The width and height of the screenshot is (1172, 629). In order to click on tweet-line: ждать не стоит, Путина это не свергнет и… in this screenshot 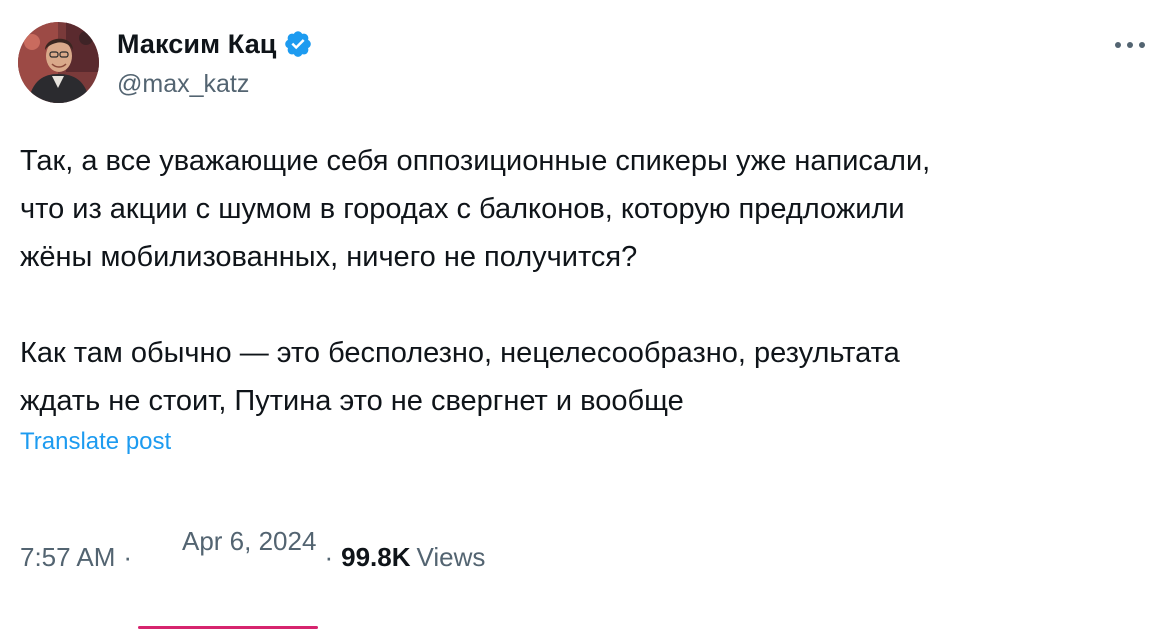, I will do `click(352, 401)`.